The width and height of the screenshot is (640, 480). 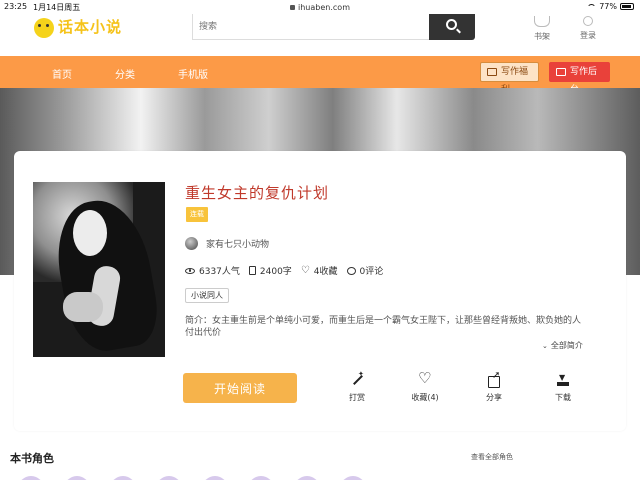 What do you see at coordinates (83, 307) in the screenshot?
I see `cover-hands` at bounding box center [83, 307].